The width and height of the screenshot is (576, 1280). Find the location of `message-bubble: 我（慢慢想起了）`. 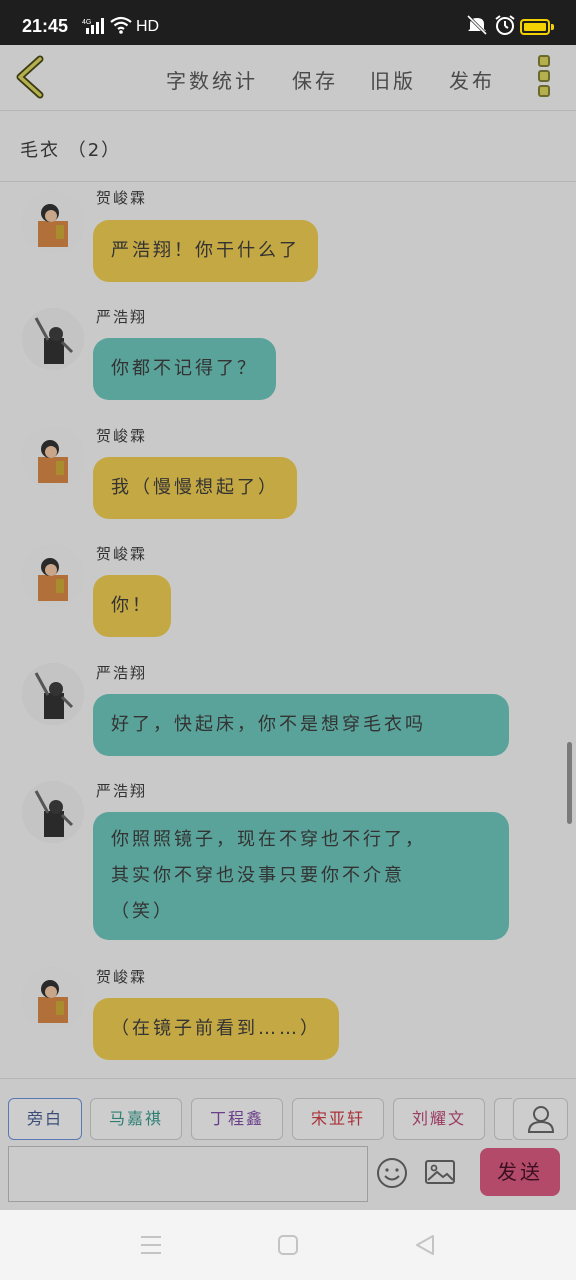

message-bubble: 我（慢慢想起了） is located at coordinates (195, 488).